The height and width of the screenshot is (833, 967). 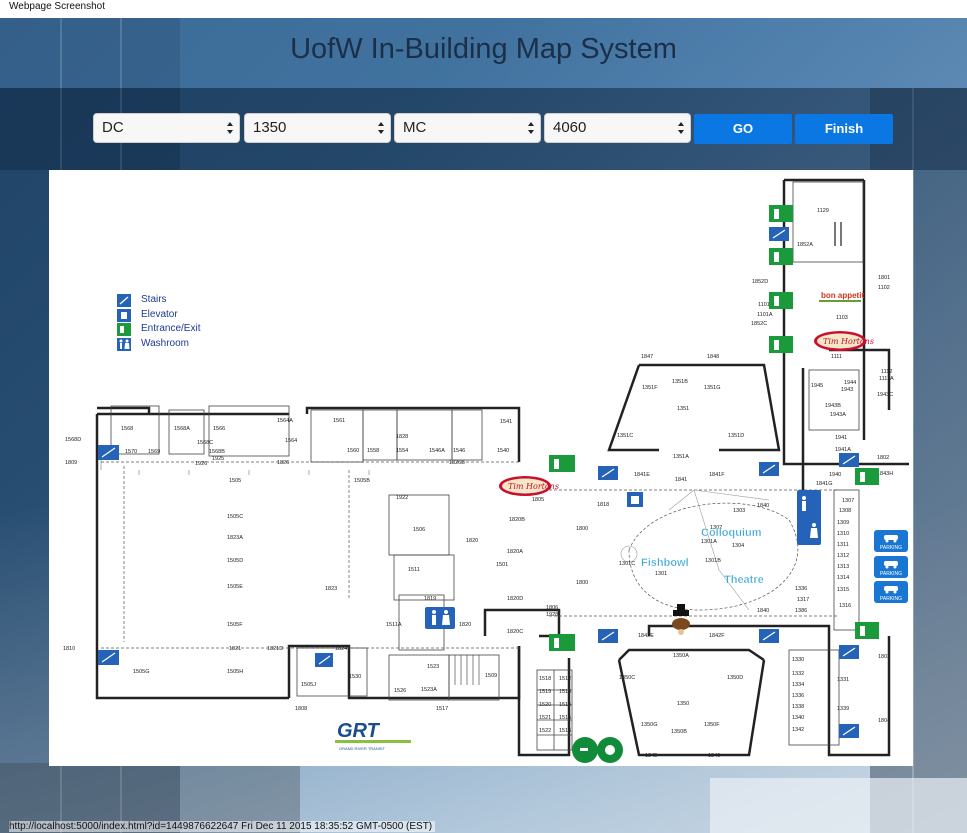 I want to click on room-1331: 1331, so click(x=843, y=680).